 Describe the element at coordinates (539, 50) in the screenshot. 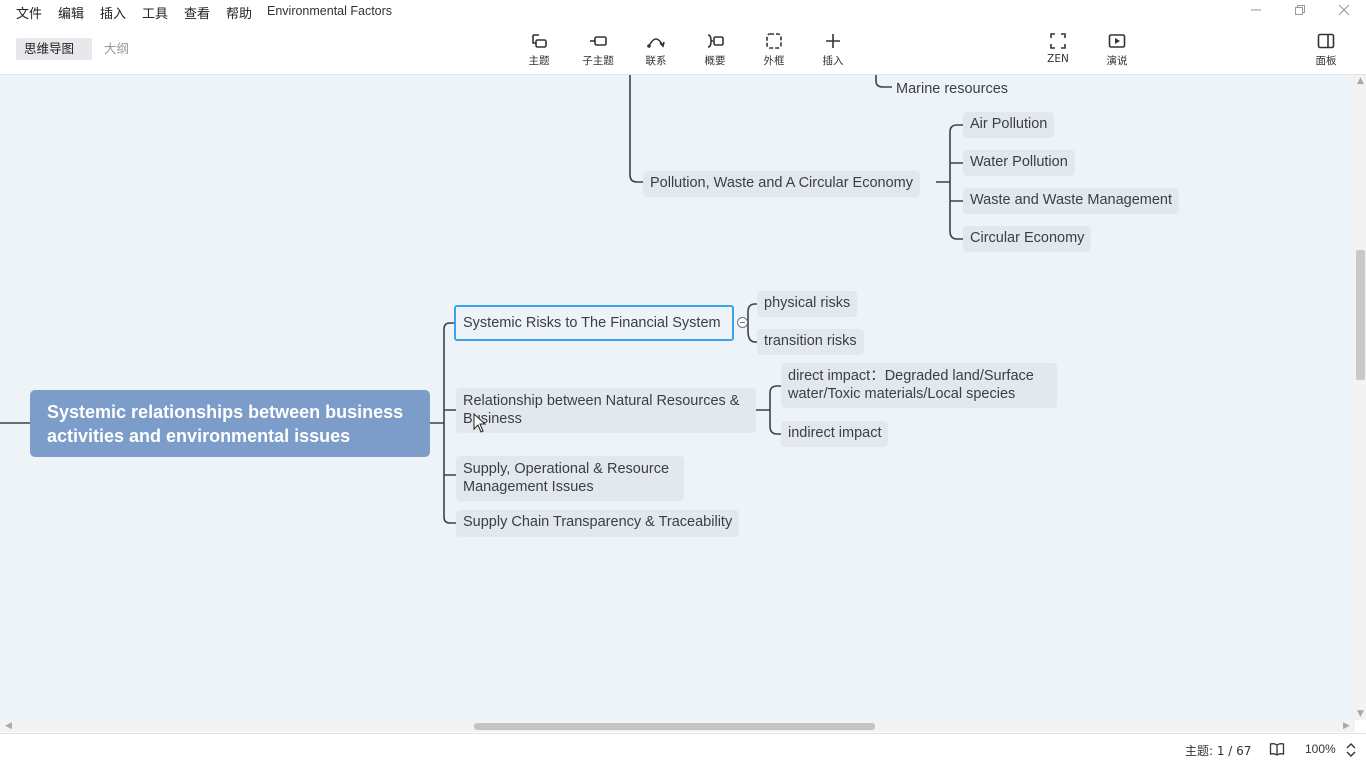

I see `topic-button: 主题` at that location.